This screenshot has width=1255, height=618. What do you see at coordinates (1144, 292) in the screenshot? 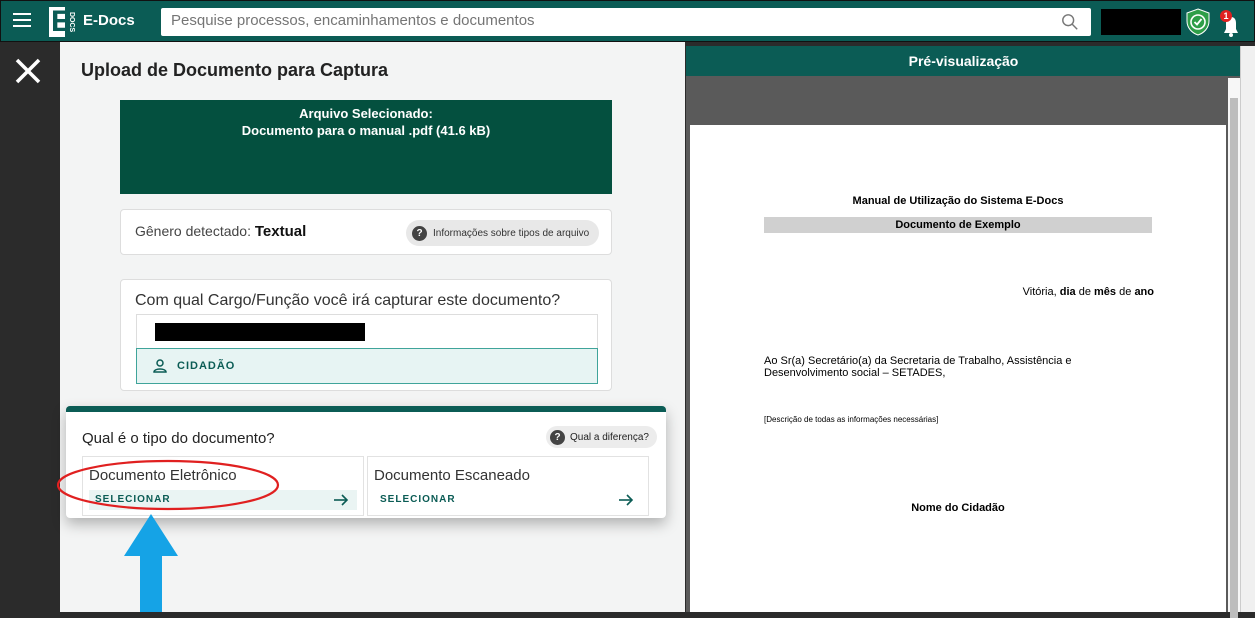
I see `doc-date-year: ano` at bounding box center [1144, 292].